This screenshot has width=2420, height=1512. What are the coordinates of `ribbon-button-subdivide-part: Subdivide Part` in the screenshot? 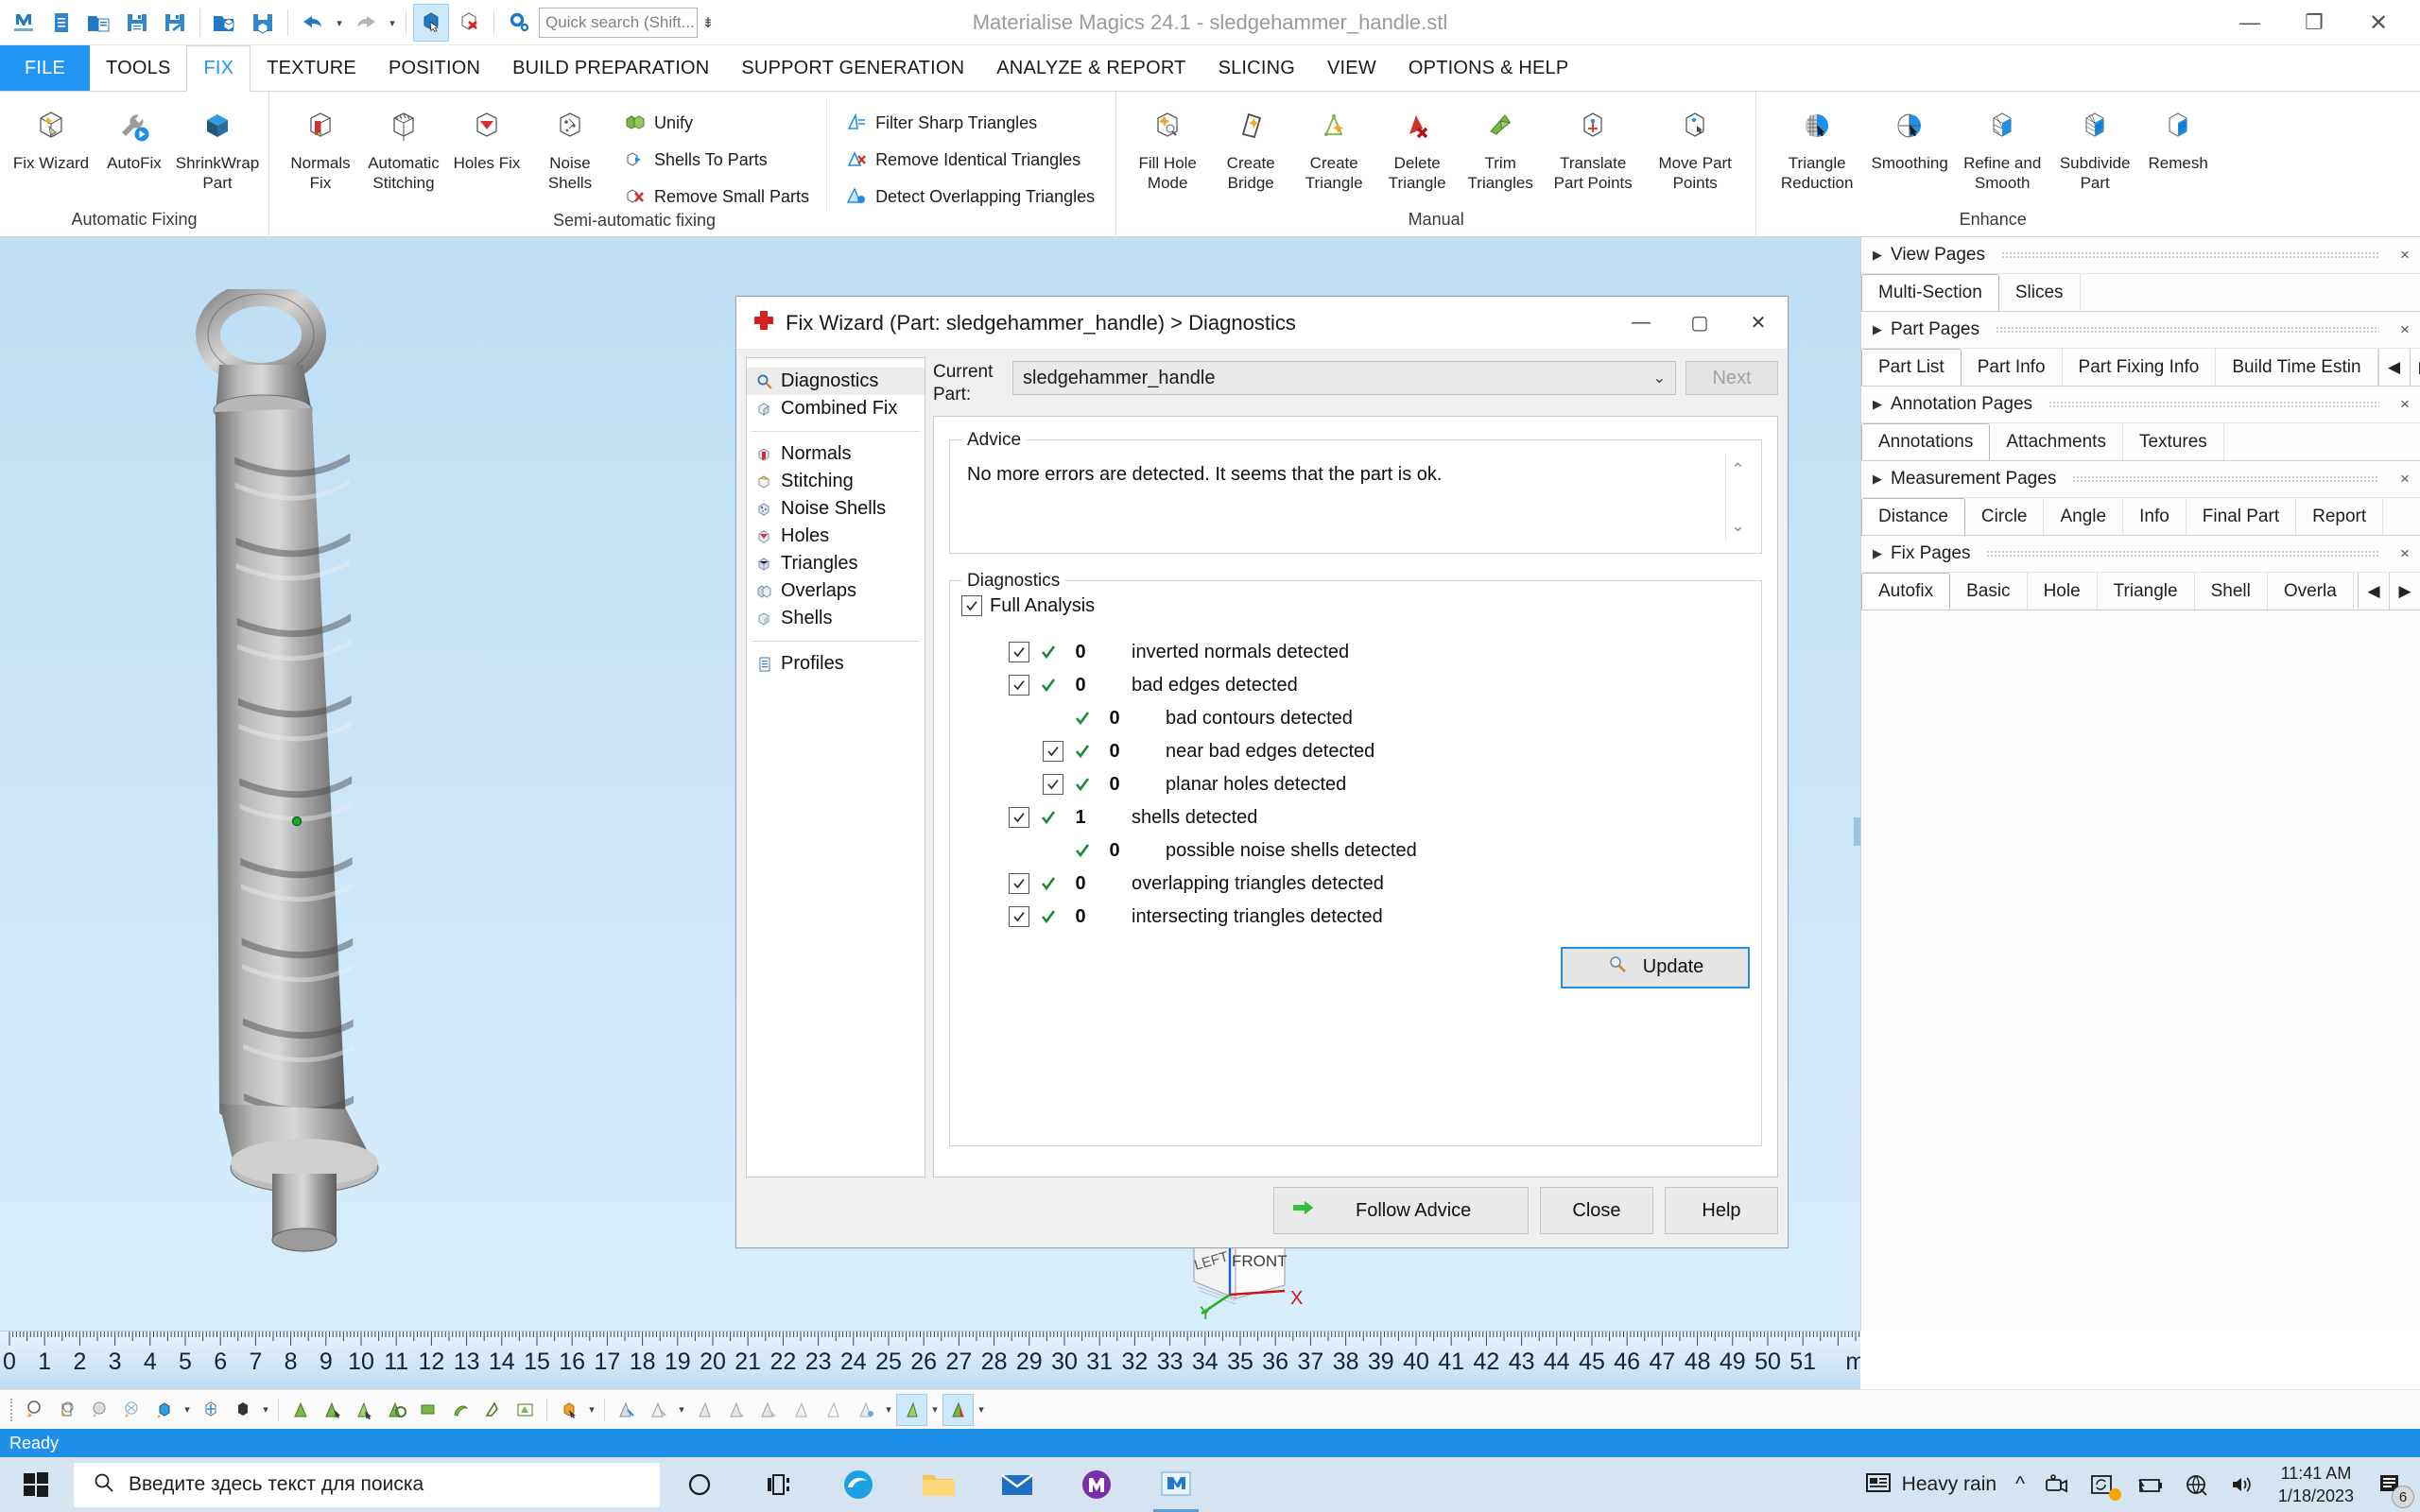 It's located at (2094, 148).